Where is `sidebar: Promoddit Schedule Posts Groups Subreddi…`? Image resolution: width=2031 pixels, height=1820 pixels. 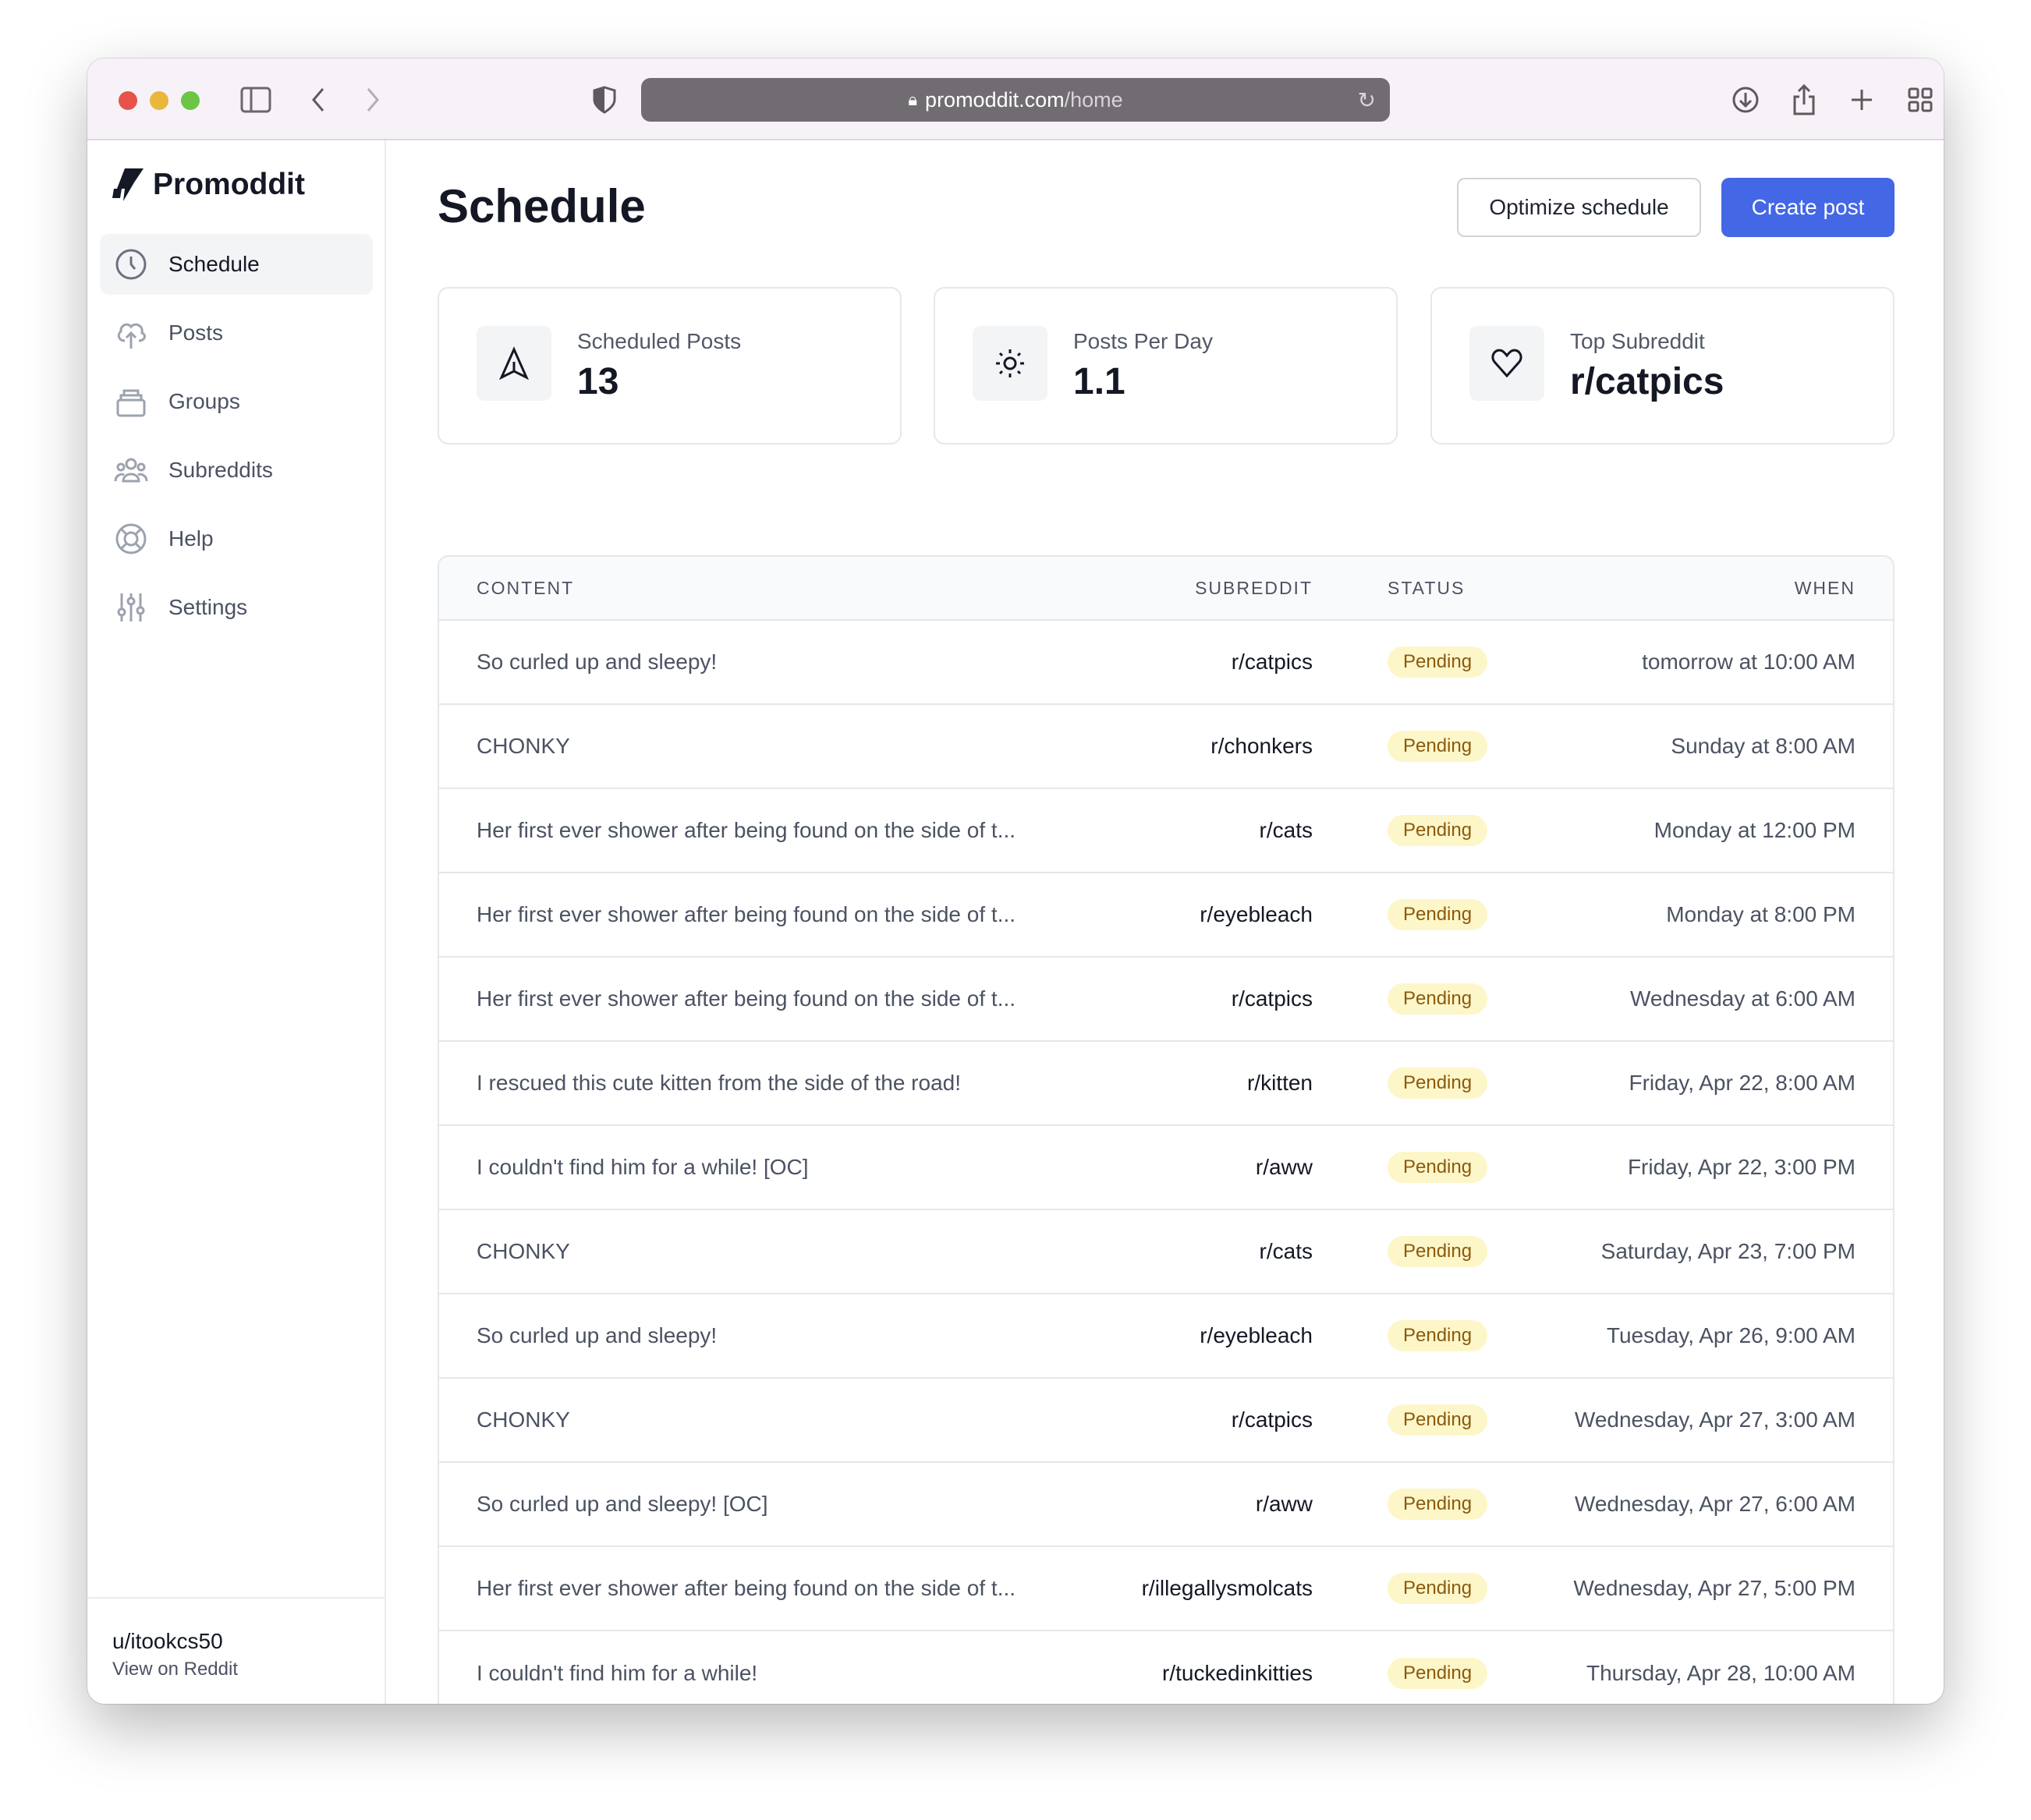 sidebar: Promoddit Schedule Posts Groups Subreddi… is located at coordinates (237, 922).